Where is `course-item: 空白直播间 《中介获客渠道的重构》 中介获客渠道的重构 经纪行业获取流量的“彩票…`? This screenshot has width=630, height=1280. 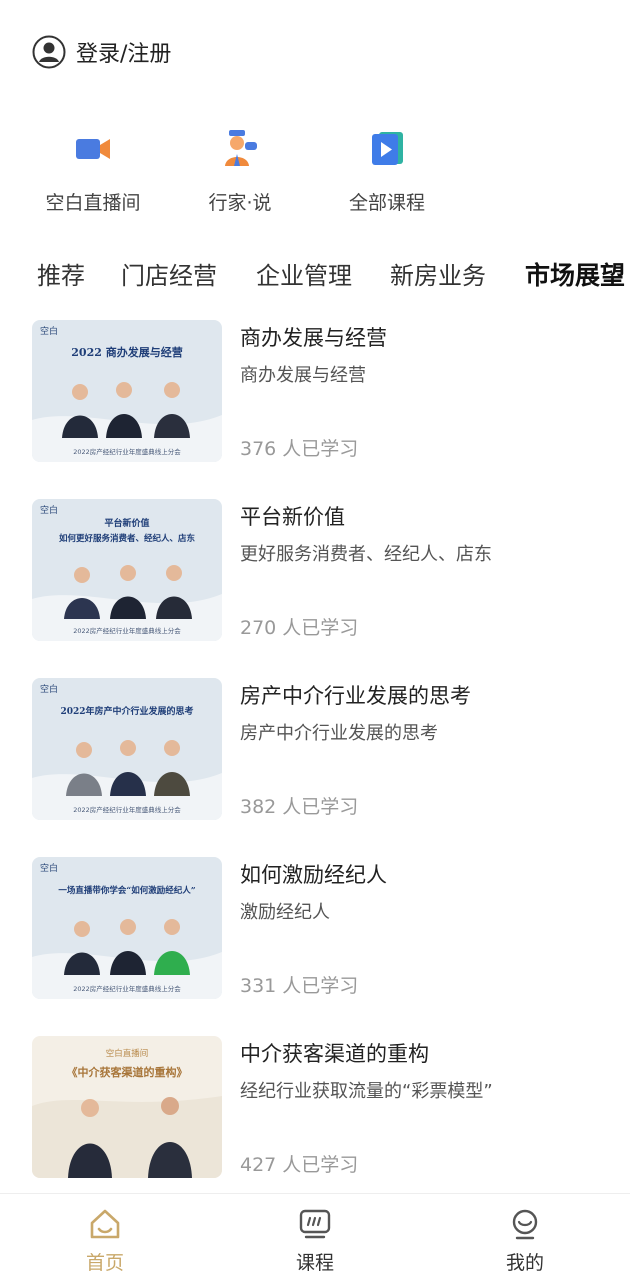
course-item: 空白直播间 《中介获客渠道的重构》 中介获客渠道的重构 经纪行业获取流量的“彩票… is located at coordinates (315, 1106).